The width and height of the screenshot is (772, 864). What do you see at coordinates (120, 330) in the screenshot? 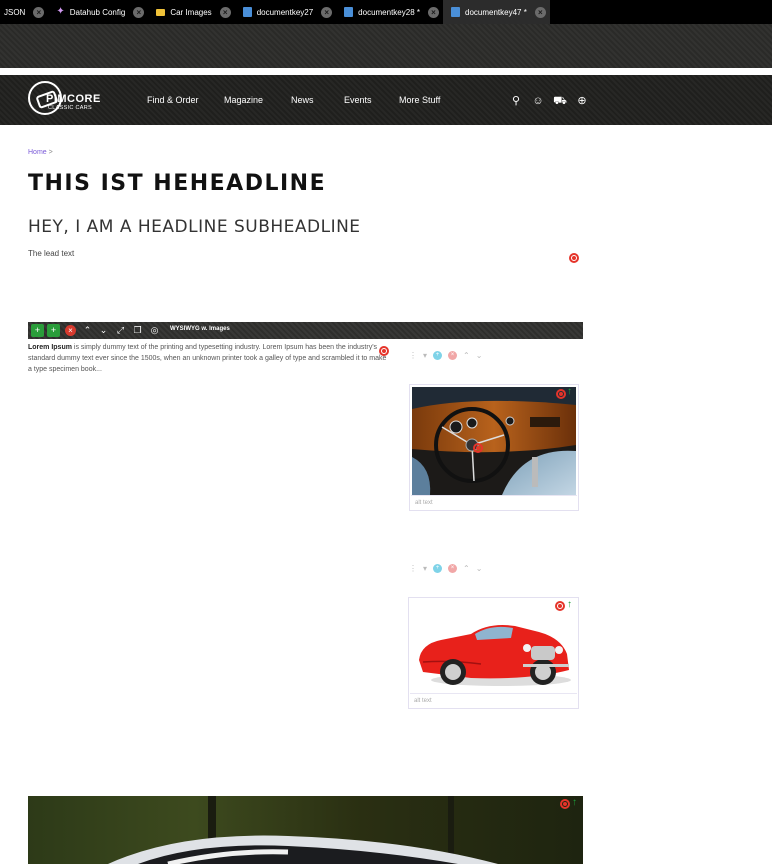
I see `expand-icon: ⤢` at bounding box center [120, 330].